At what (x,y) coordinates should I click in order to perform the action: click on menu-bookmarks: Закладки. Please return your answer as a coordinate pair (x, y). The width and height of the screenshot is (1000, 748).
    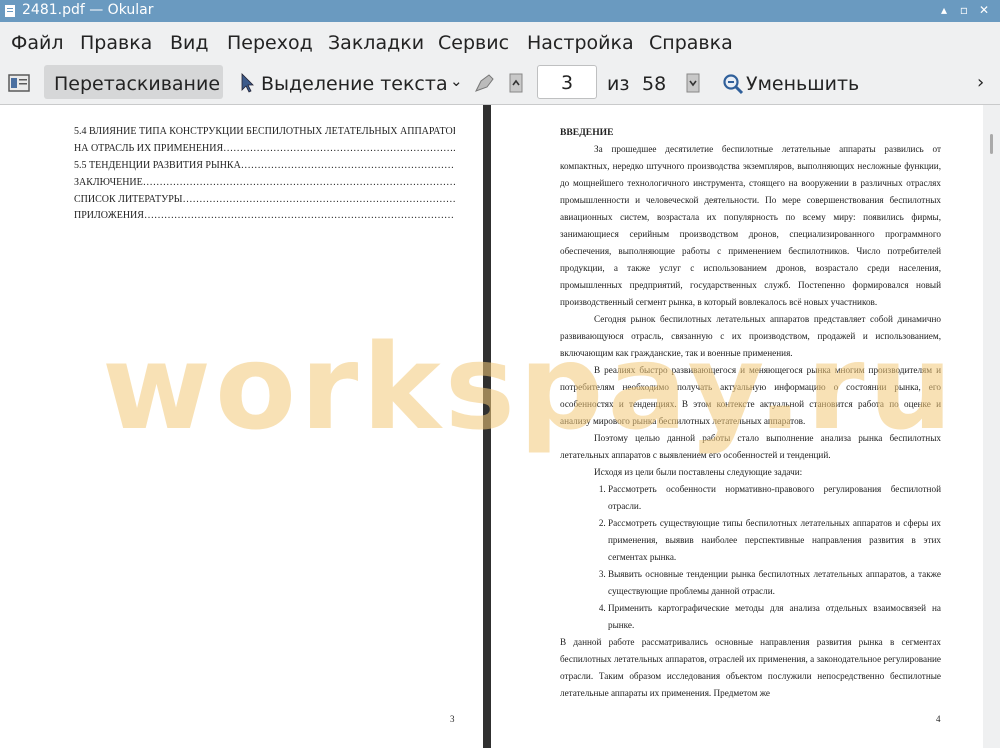
    Looking at the image, I should click on (376, 43).